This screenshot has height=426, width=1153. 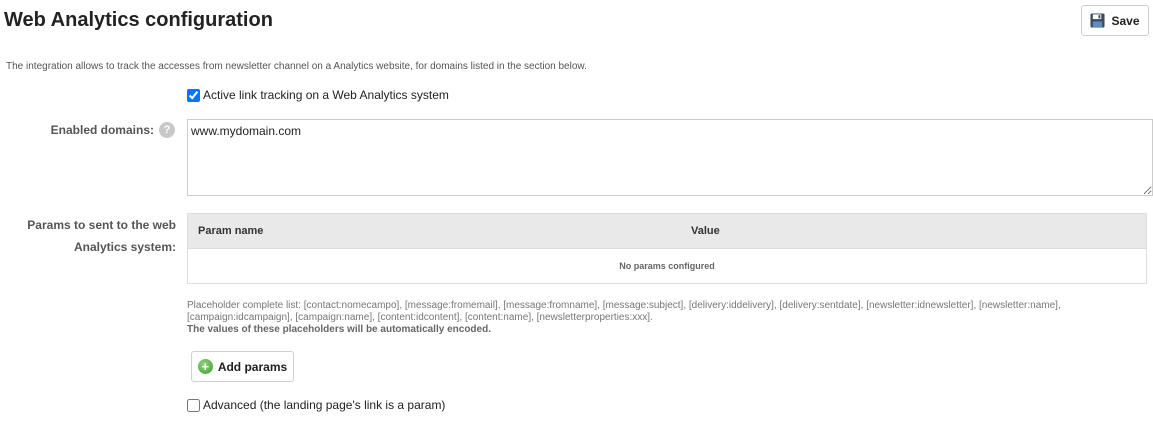 I want to click on save-button-label: Save, so click(x=1125, y=20).